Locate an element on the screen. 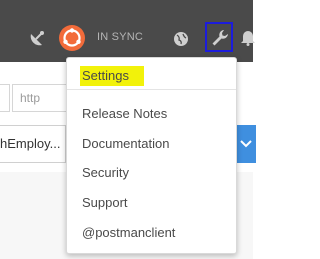 This screenshot has width=320, height=259. wrench-icon is located at coordinates (220, 38).